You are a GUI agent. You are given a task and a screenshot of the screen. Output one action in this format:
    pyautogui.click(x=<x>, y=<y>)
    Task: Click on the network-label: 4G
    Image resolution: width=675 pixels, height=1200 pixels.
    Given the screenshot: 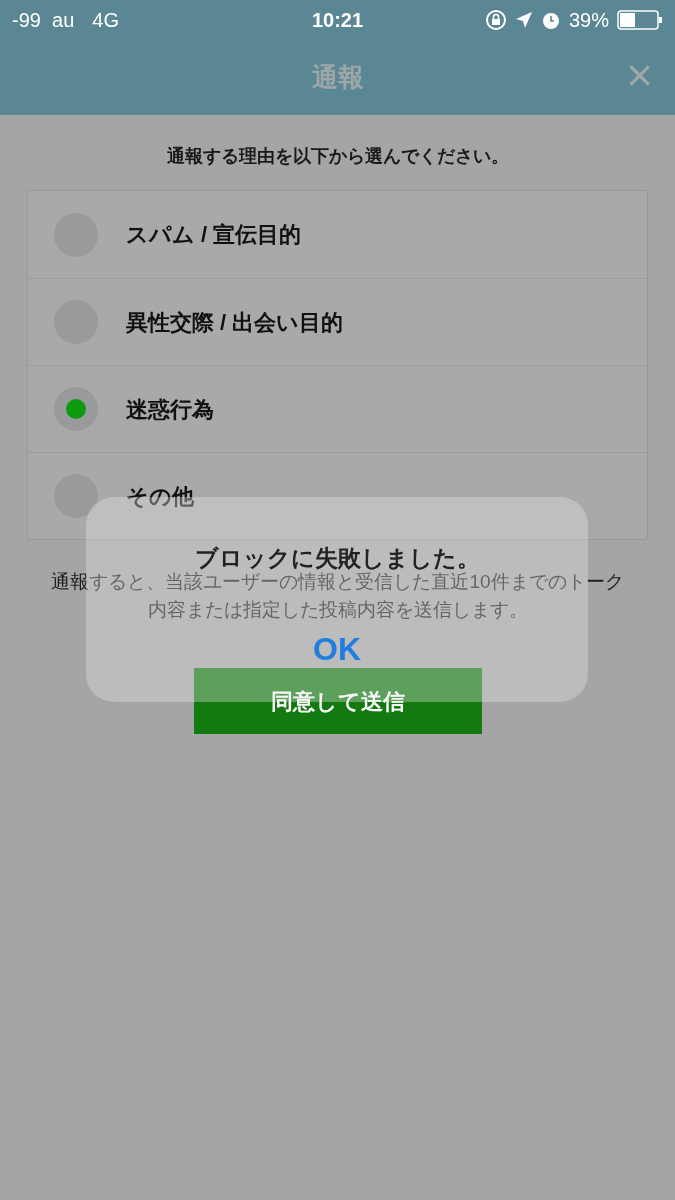 What is the action you would take?
    pyautogui.click(x=105, y=20)
    